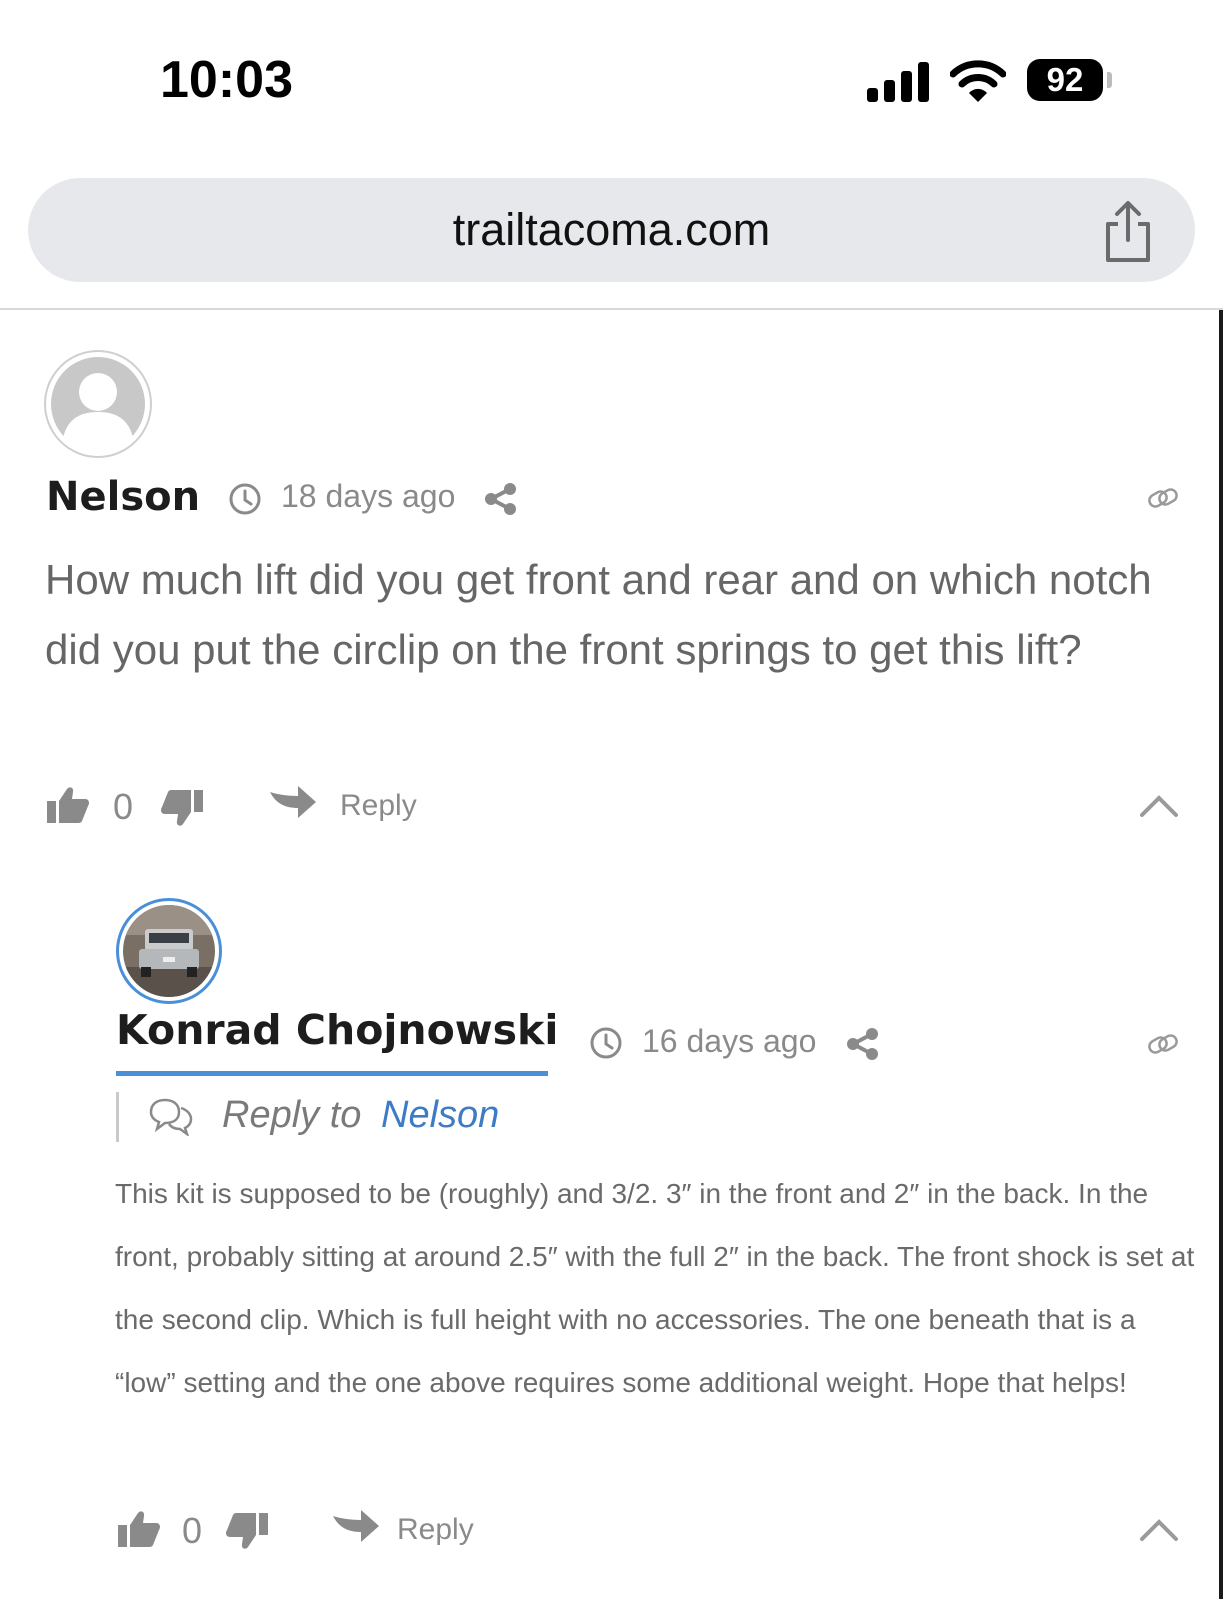 The height and width of the screenshot is (1599, 1223). I want to click on reply-to-label: Reply to, so click(292, 1115).